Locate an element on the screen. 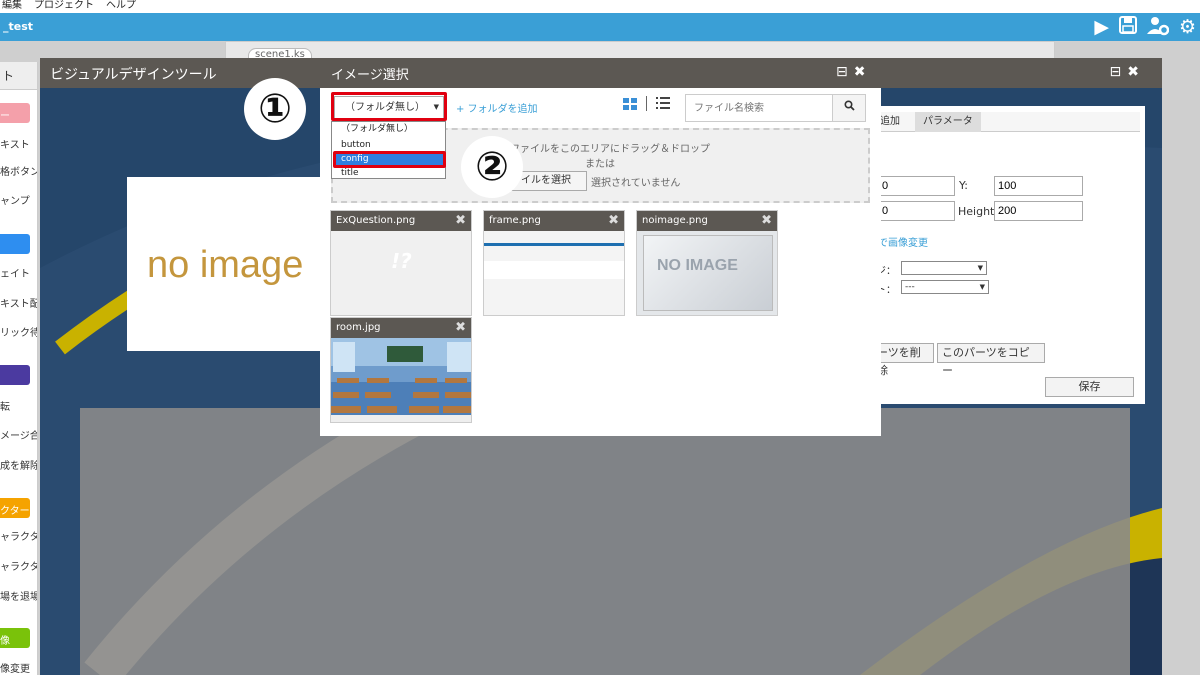 The image size is (1200, 675). search-icon is located at coordinates (849, 105).